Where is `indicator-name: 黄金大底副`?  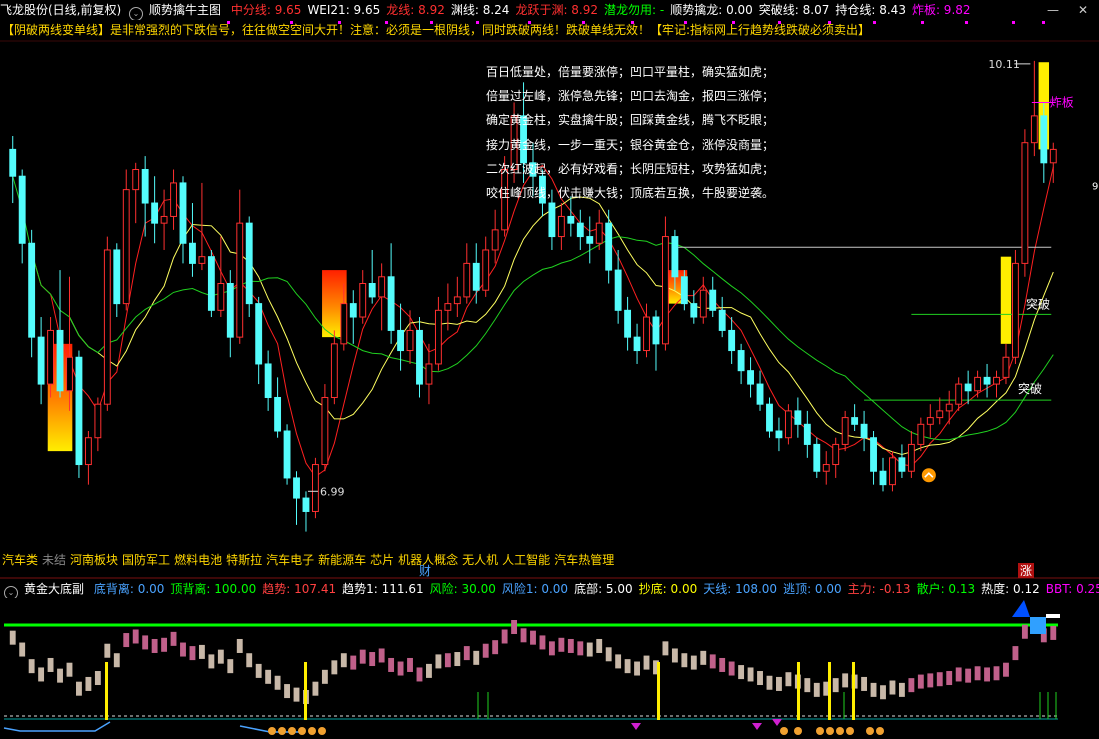 indicator-name: 黄金大底副 is located at coordinates (54, 589).